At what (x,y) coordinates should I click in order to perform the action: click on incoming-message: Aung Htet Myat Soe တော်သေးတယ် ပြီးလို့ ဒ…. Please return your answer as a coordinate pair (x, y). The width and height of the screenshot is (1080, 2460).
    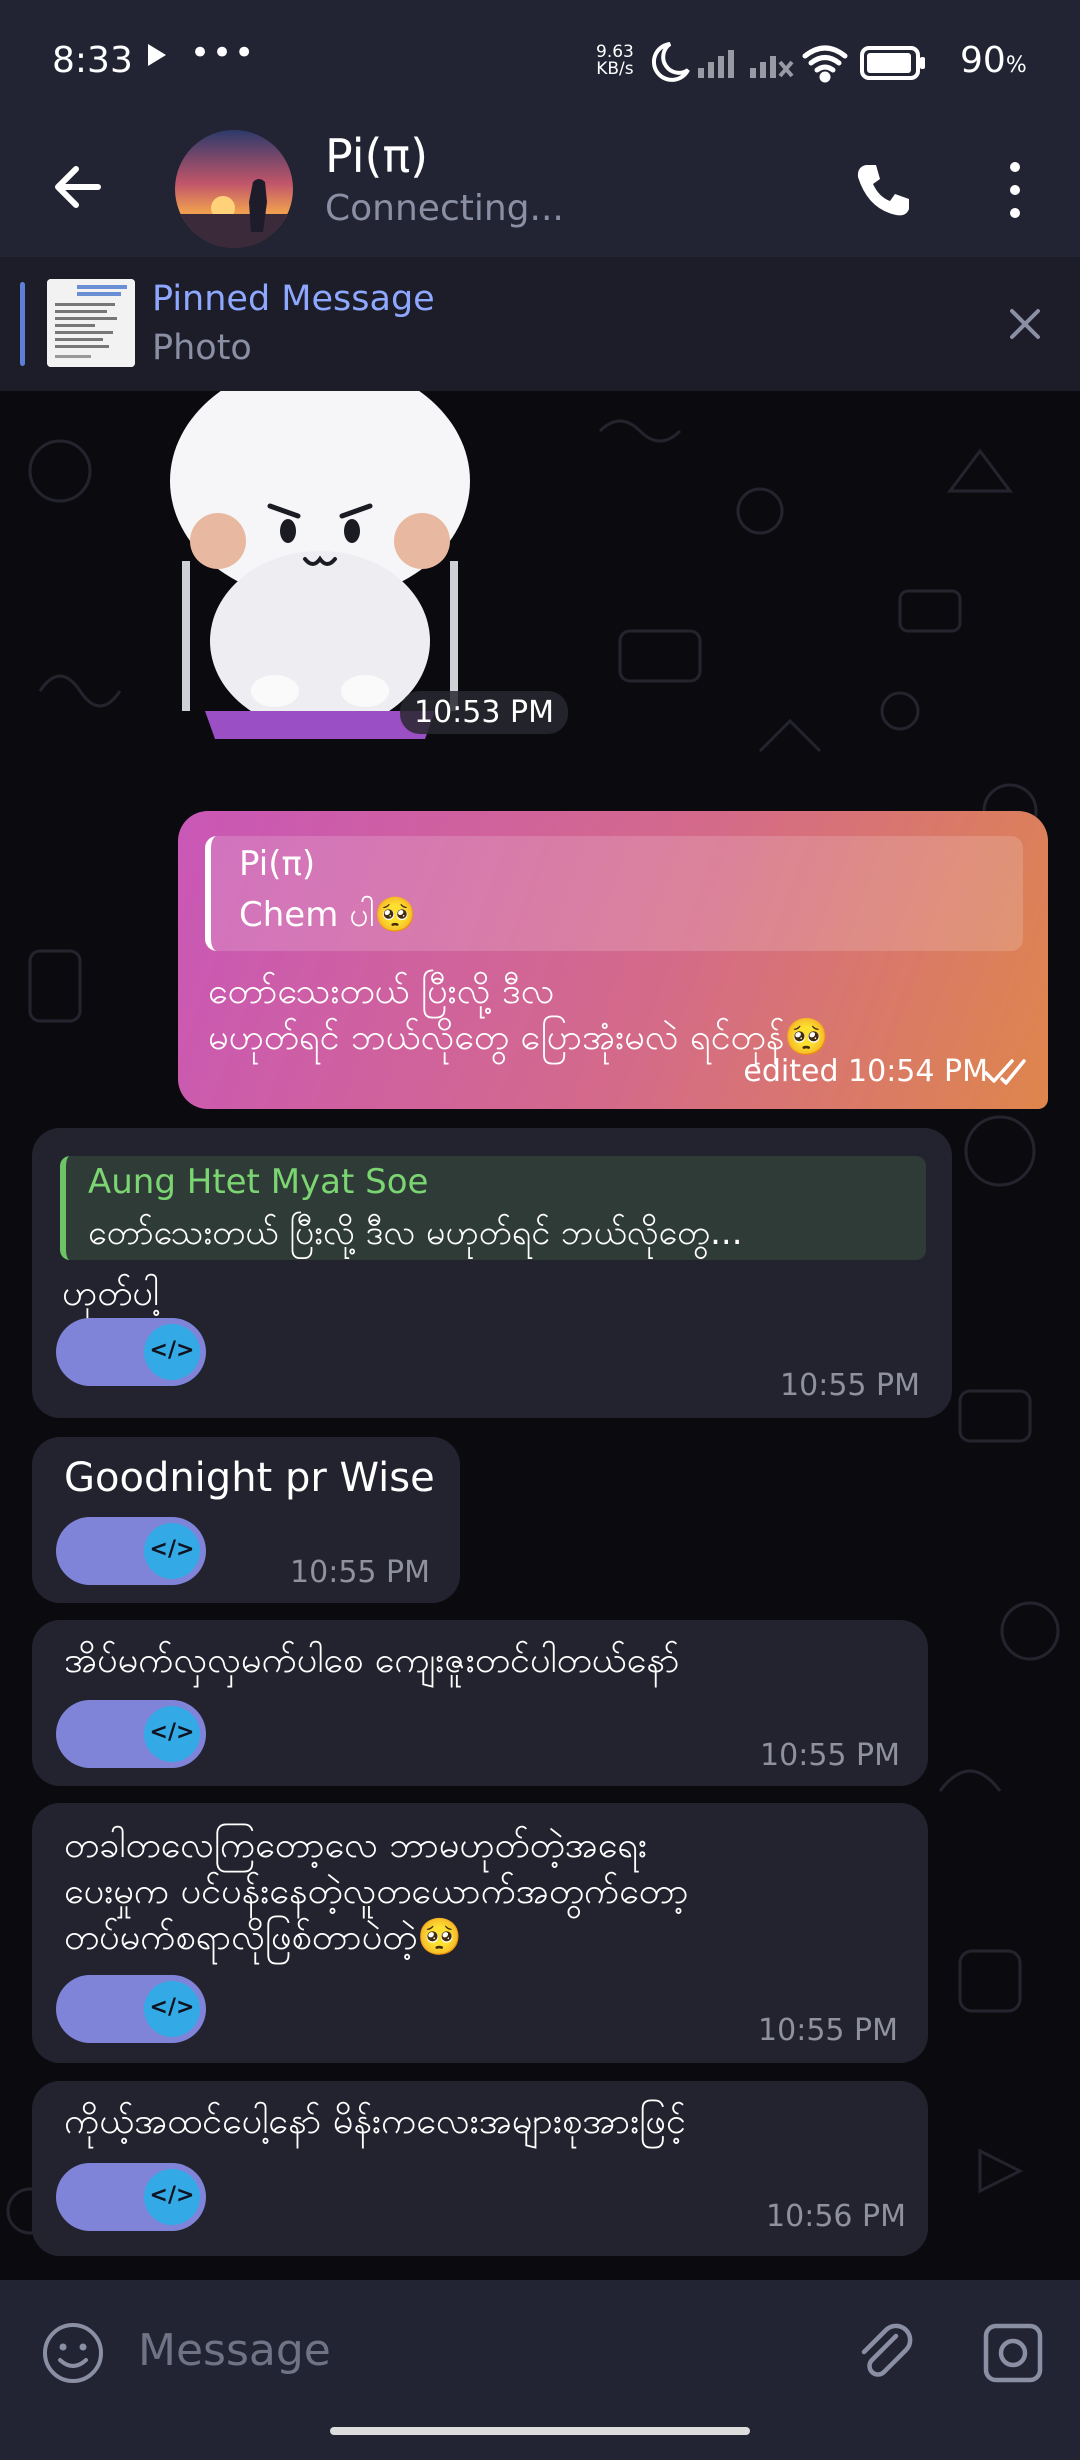
    Looking at the image, I should click on (492, 1273).